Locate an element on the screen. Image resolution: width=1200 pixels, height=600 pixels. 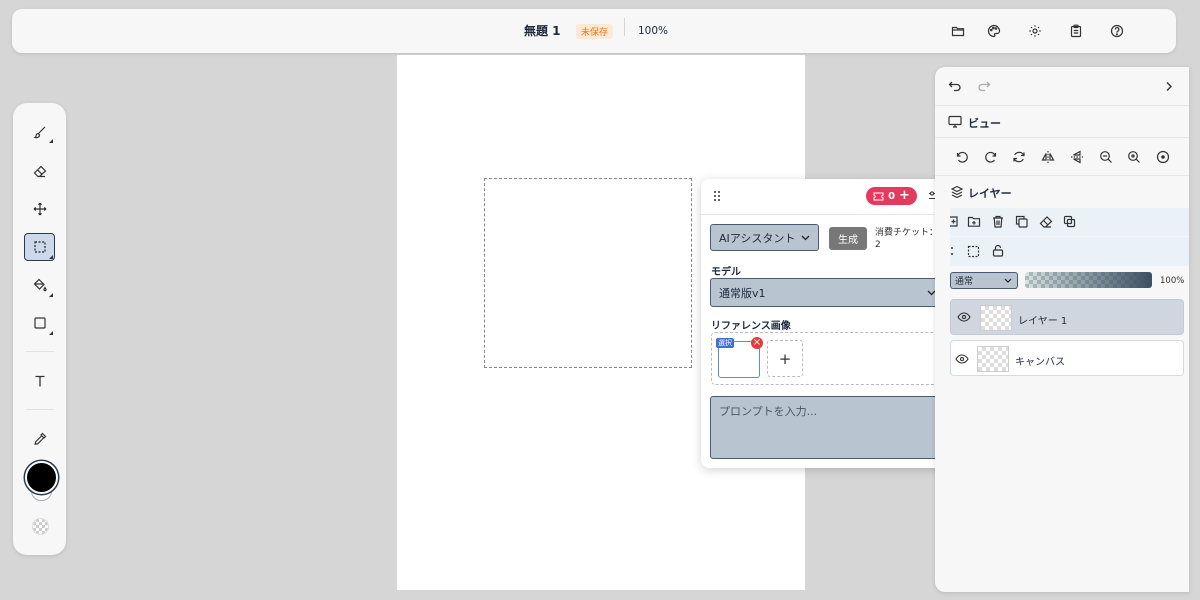
eyedropper-tool is located at coordinates (39, 439).